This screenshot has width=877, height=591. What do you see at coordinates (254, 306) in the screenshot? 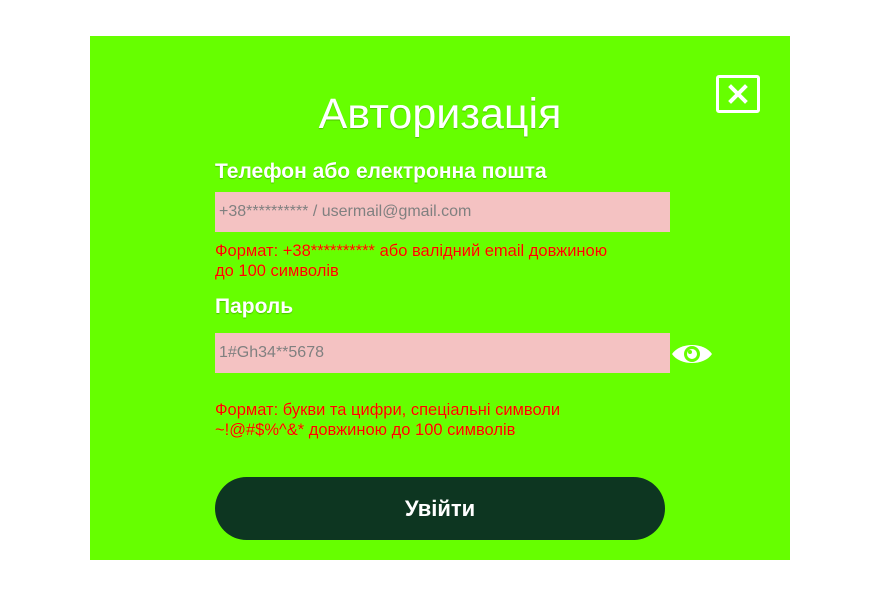
I see `password-label: Пароль` at bounding box center [254, 306].